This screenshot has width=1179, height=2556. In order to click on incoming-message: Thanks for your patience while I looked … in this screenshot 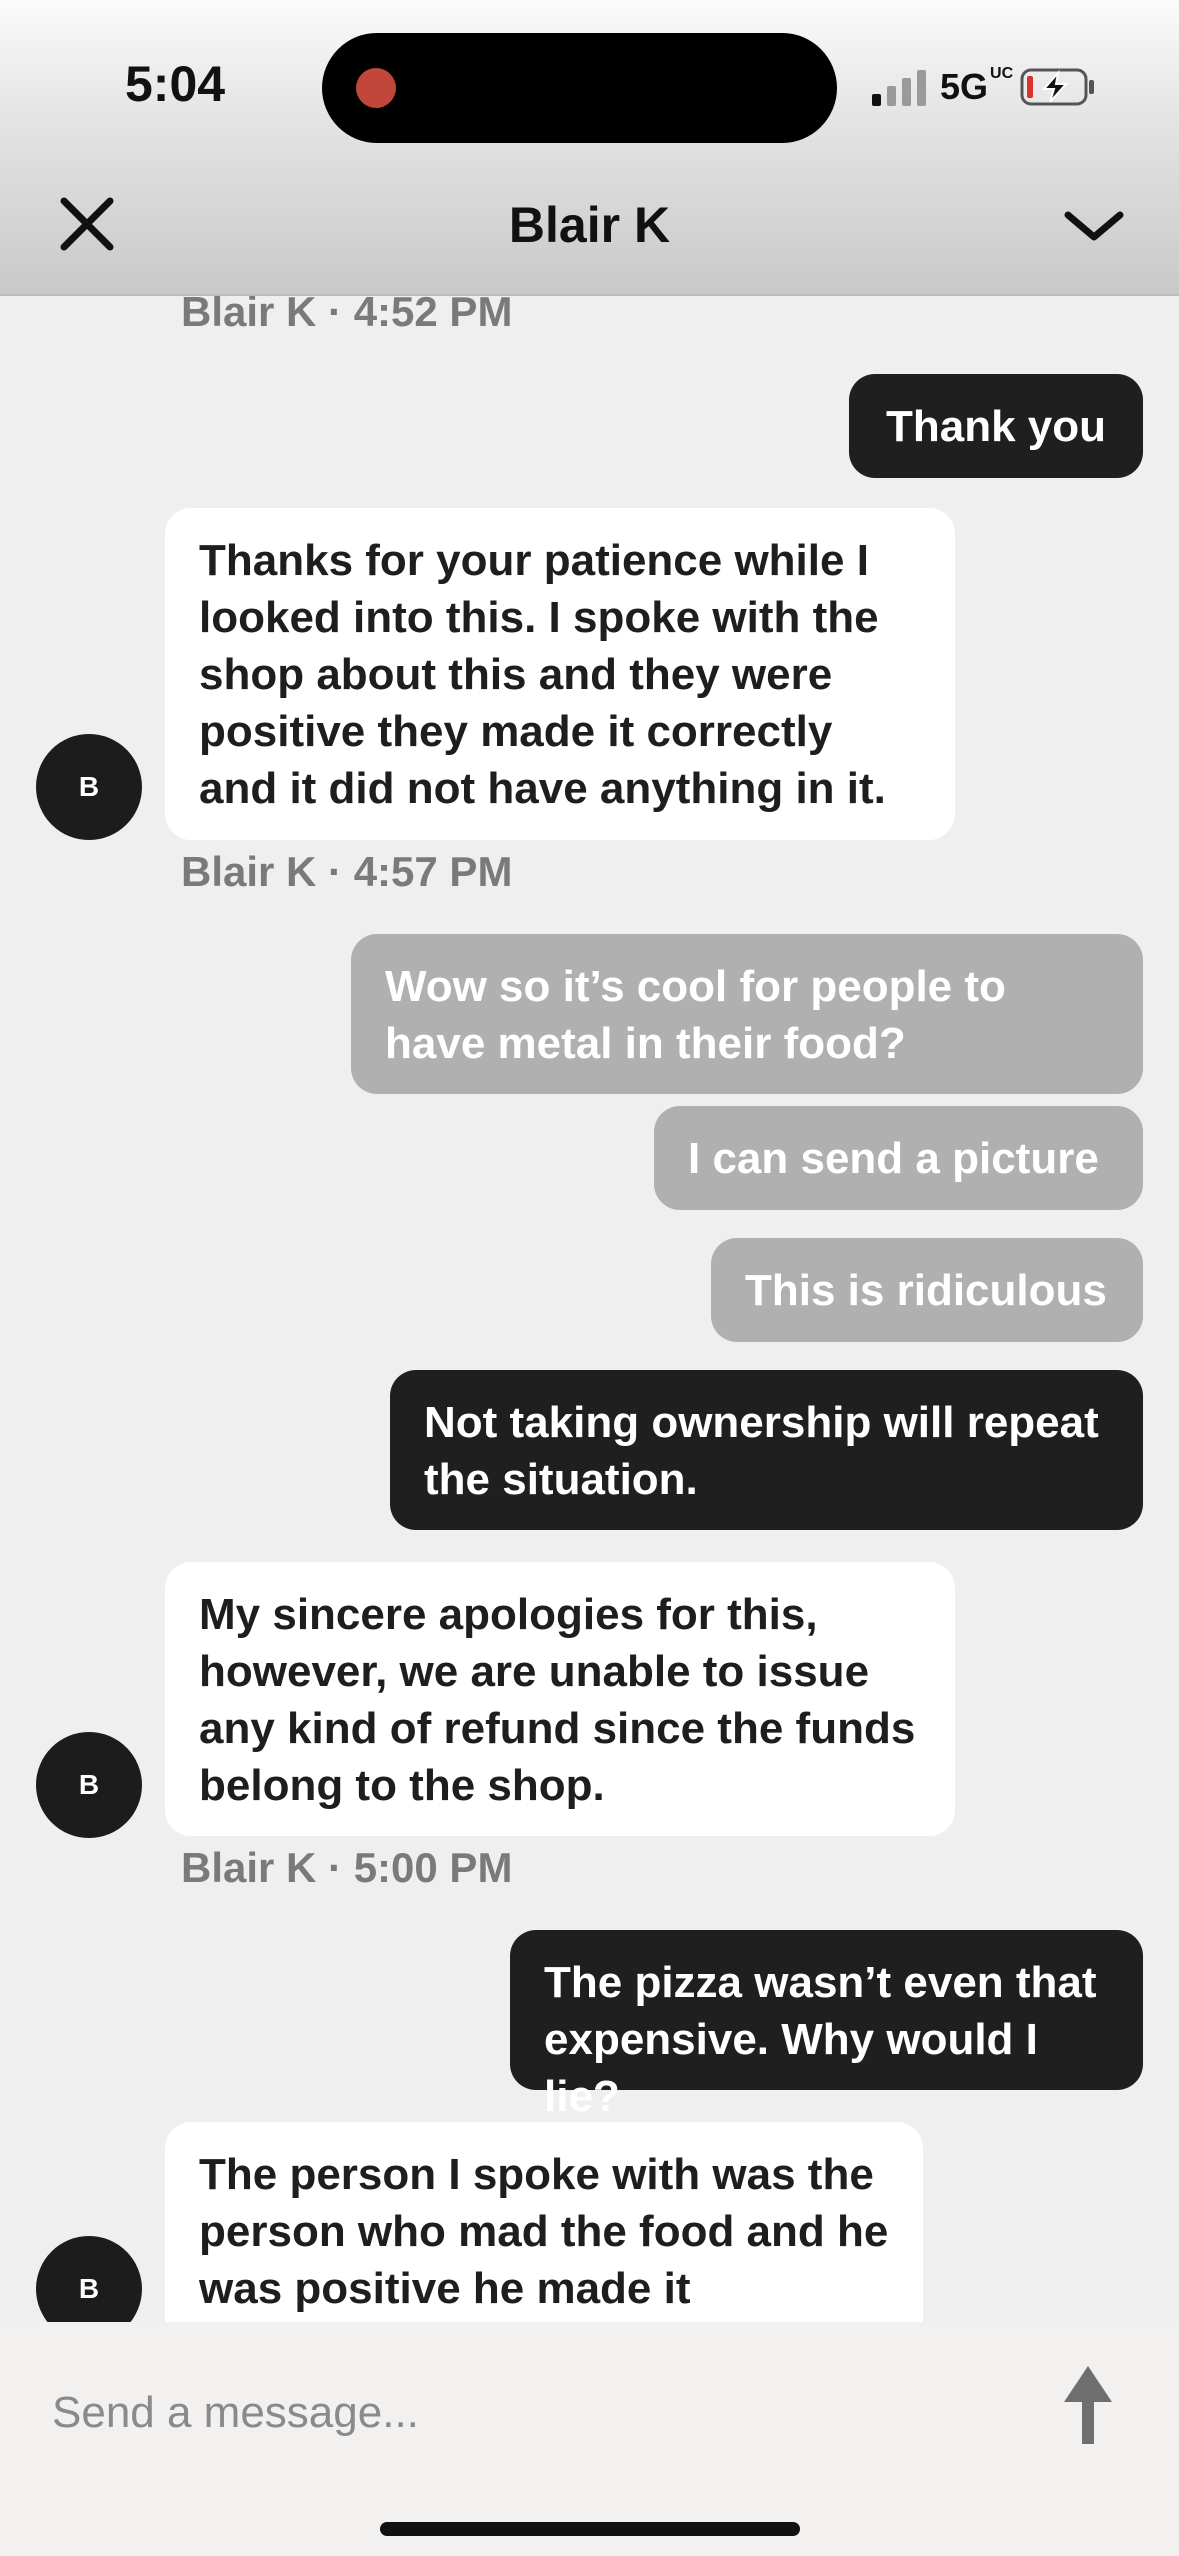, I will do `click(560, 674)`.